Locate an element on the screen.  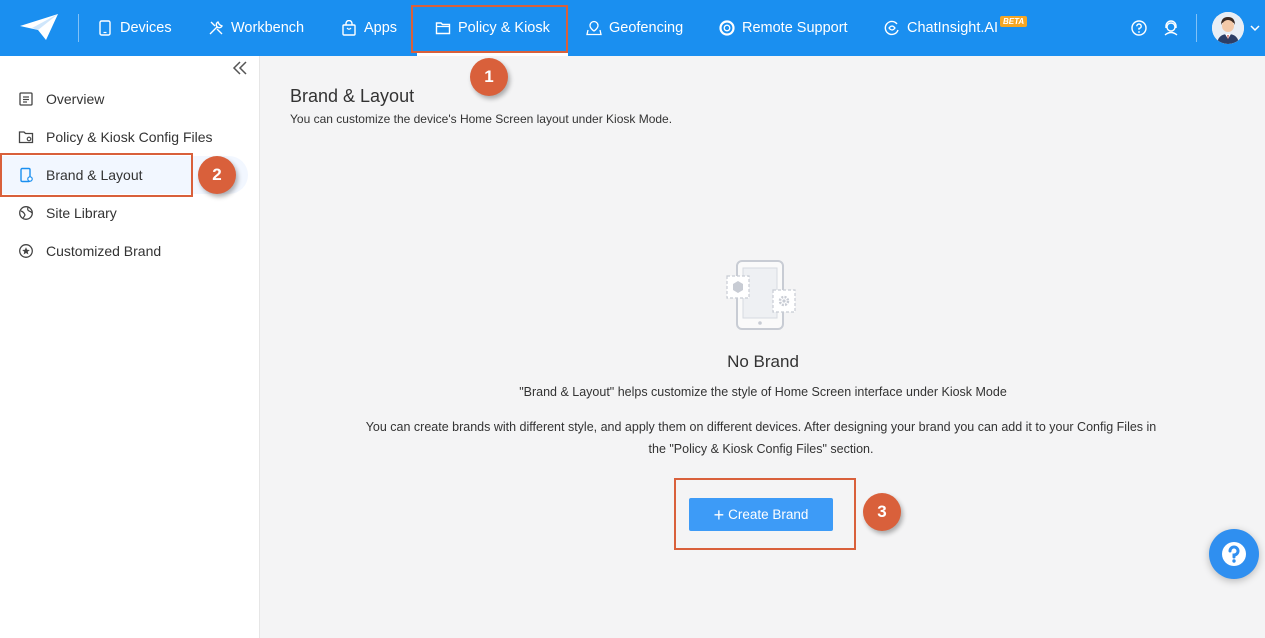
nav-apps: Apps is located at coordinates (369, 28).